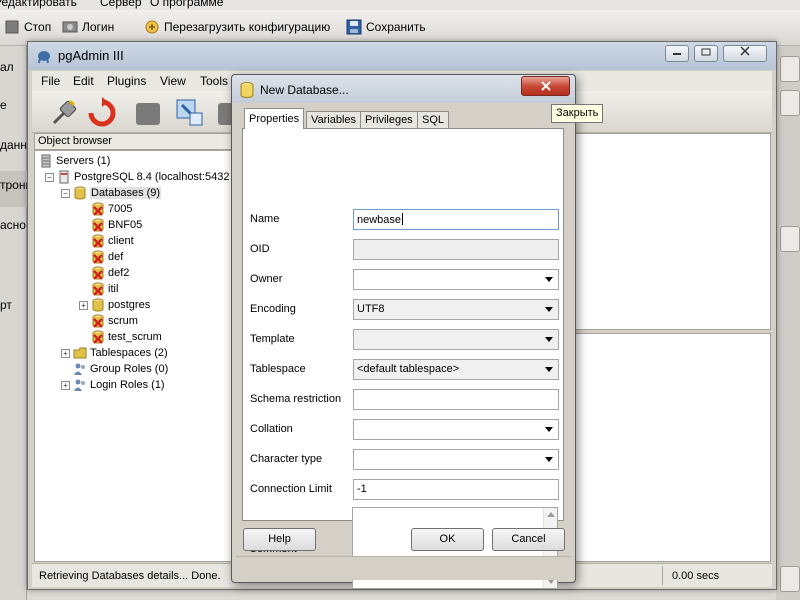  Describe the element at coordinates (402, 56) in the screenshot. I see `pgadmin-titlebar: pgAdmin III` at that location.